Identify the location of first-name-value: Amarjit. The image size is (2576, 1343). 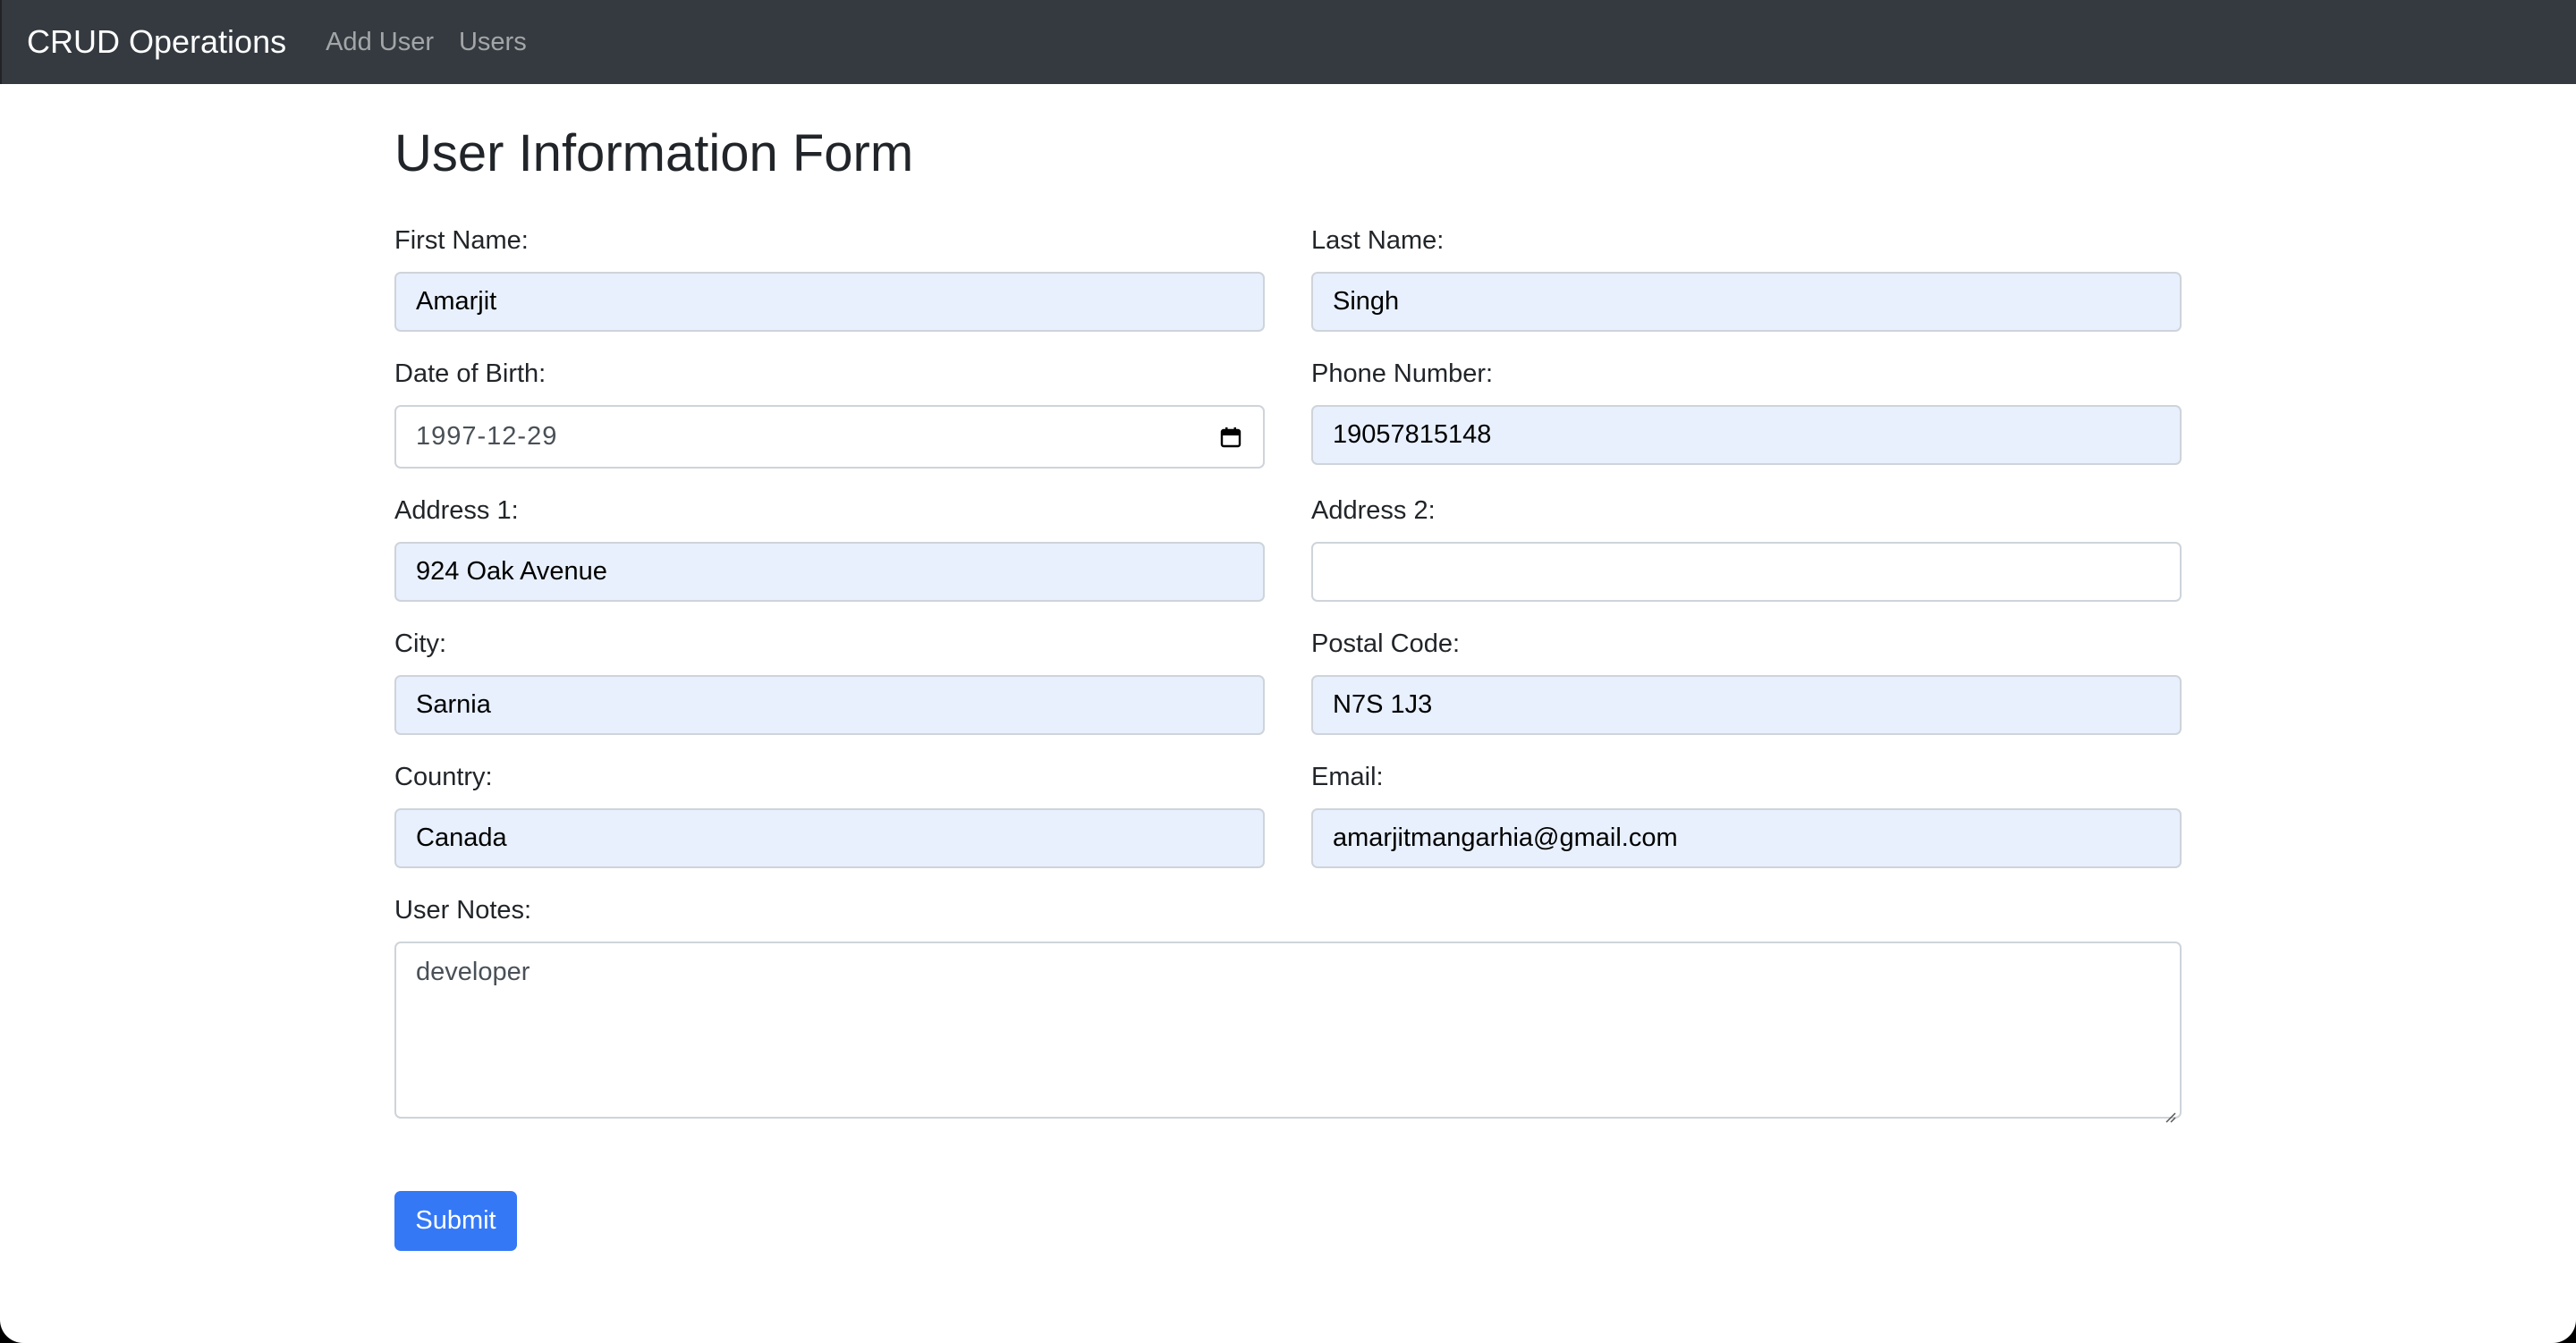
(456, 301).